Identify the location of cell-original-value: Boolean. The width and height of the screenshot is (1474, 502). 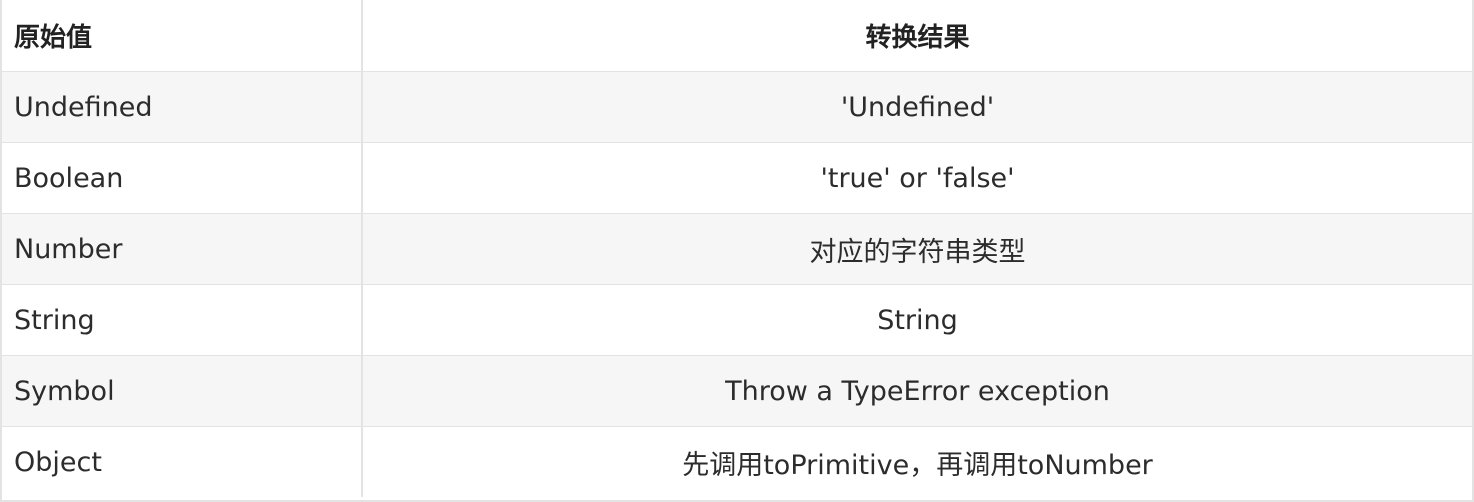
(182, 178).